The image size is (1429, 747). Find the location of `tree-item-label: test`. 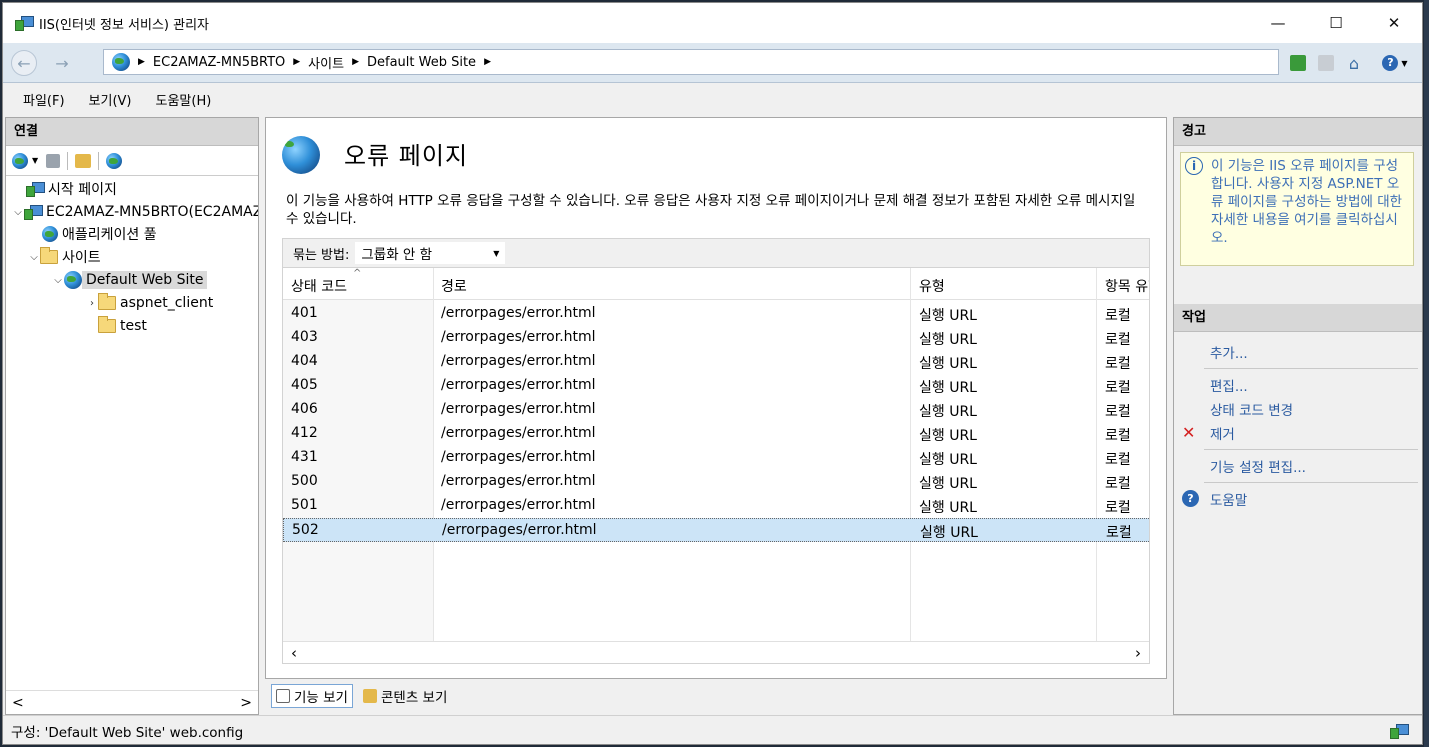

tree-item-label: test is located at coordinates (133, 326).